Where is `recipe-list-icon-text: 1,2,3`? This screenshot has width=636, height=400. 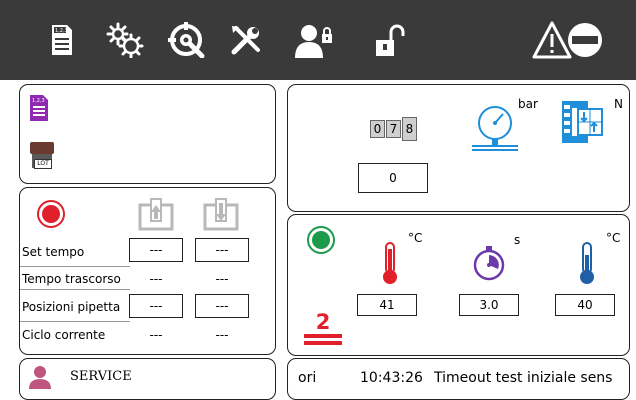
recipe-list-icon-text: 1,2,3 is located at coordinates (61, 31).